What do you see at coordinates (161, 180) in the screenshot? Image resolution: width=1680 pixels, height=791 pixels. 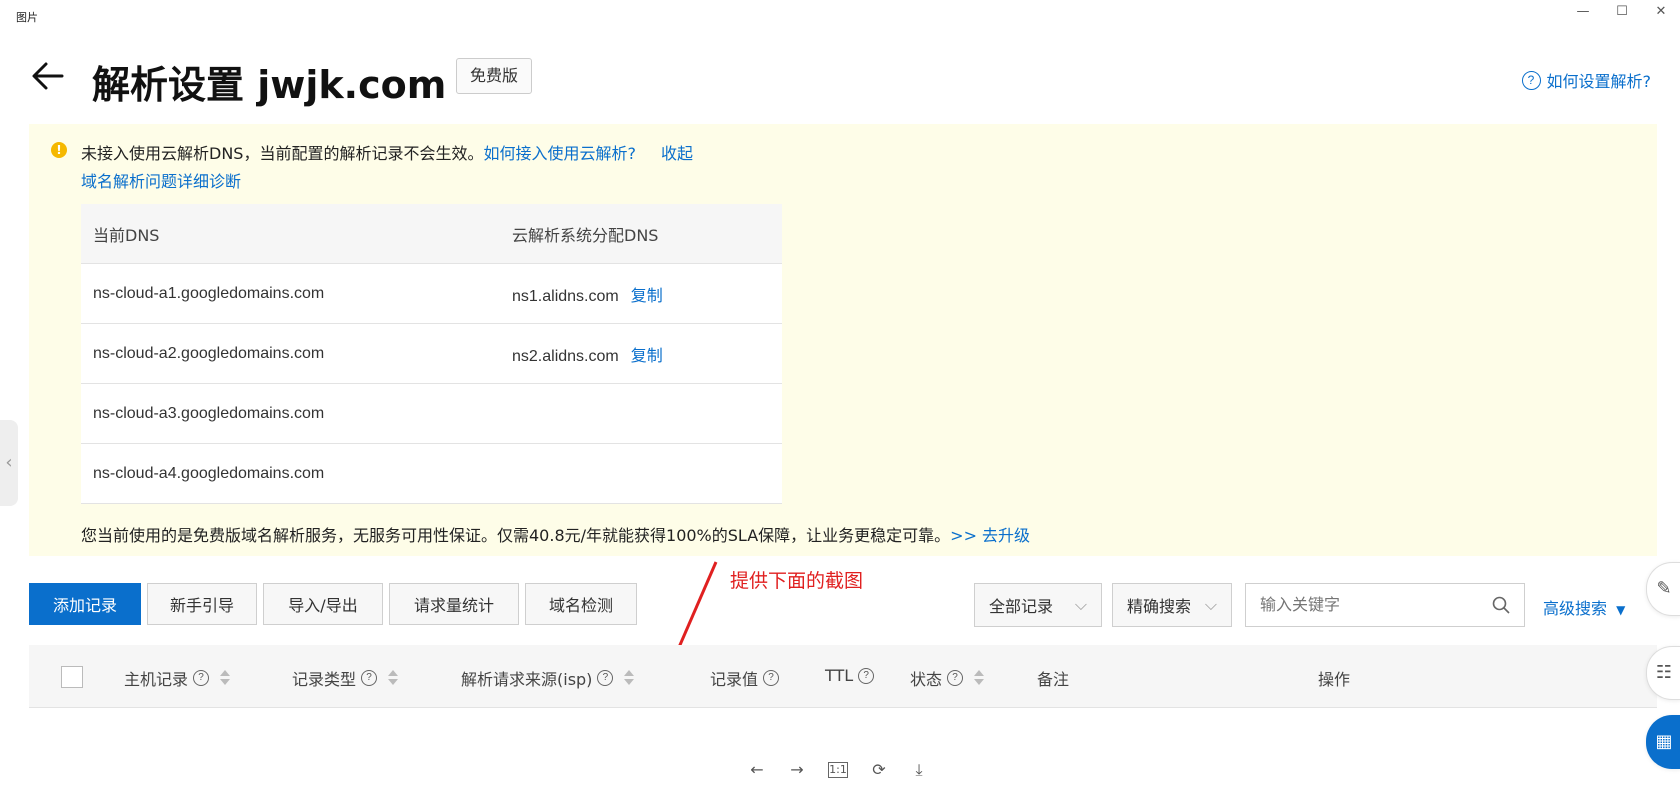 I see `diagnose-link: 域名解析问题详细诊断` at bounding box center [161, 180].